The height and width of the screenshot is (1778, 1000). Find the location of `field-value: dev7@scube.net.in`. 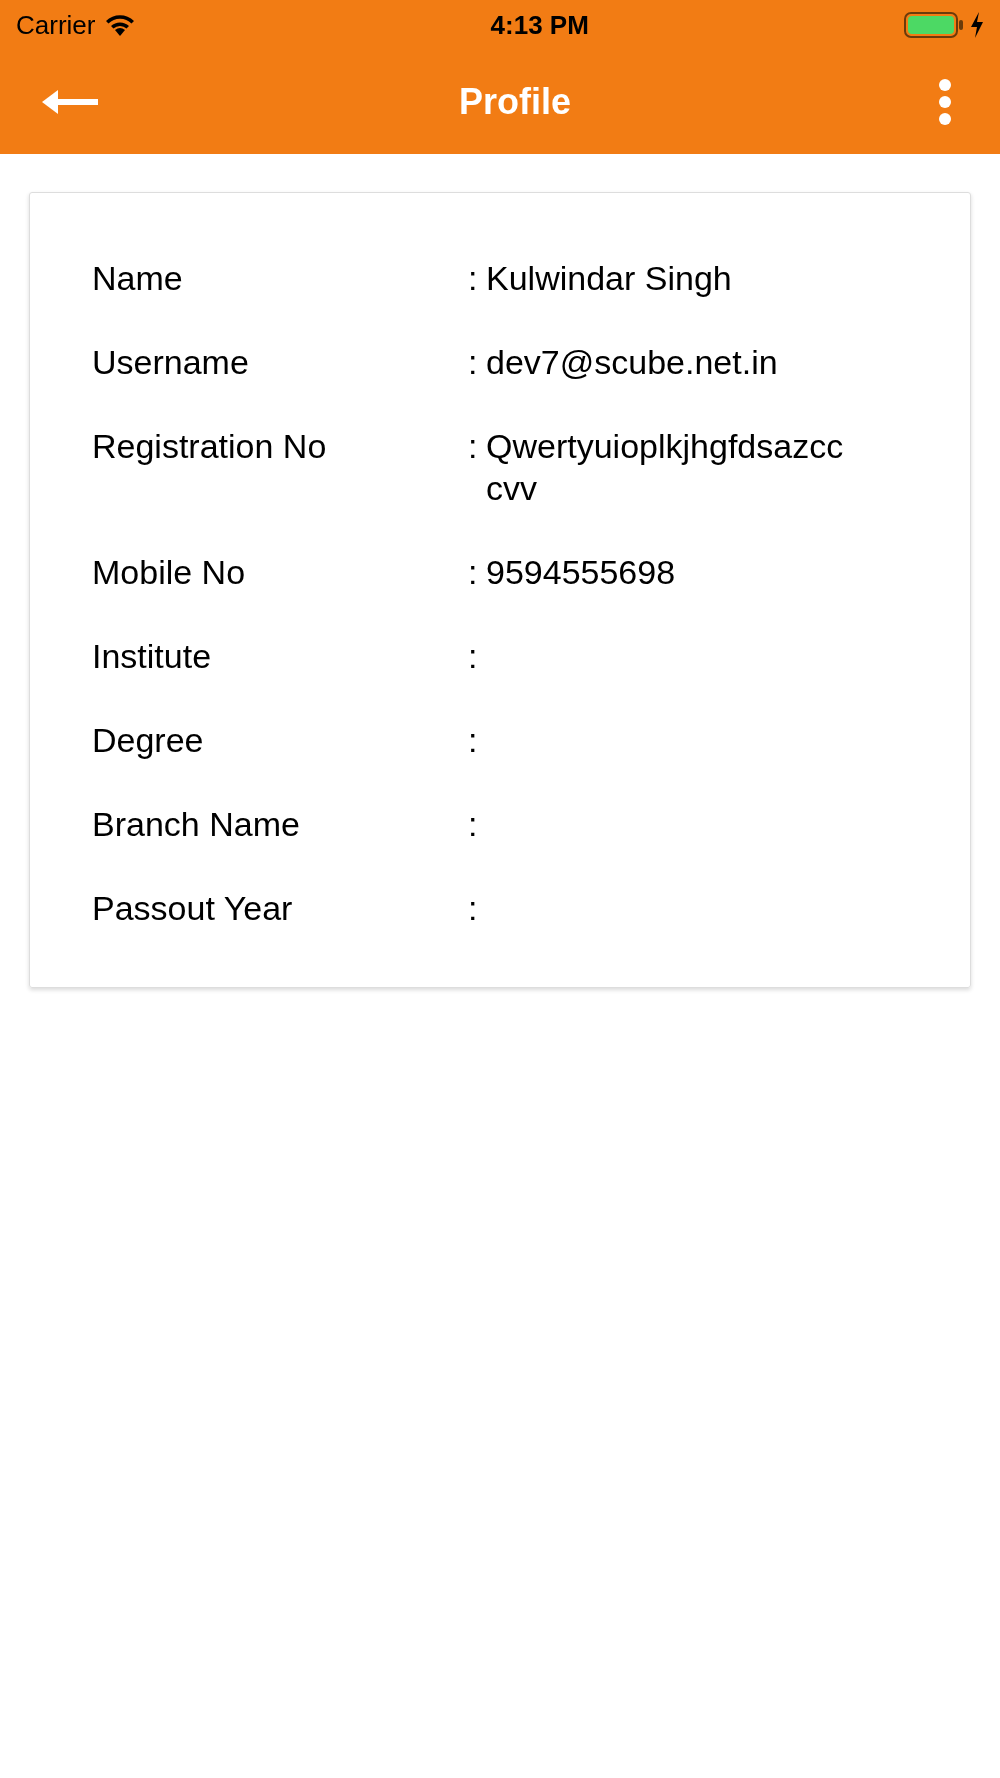

field-value: dev7@scube.net.in is located at coordinates (632, 362).